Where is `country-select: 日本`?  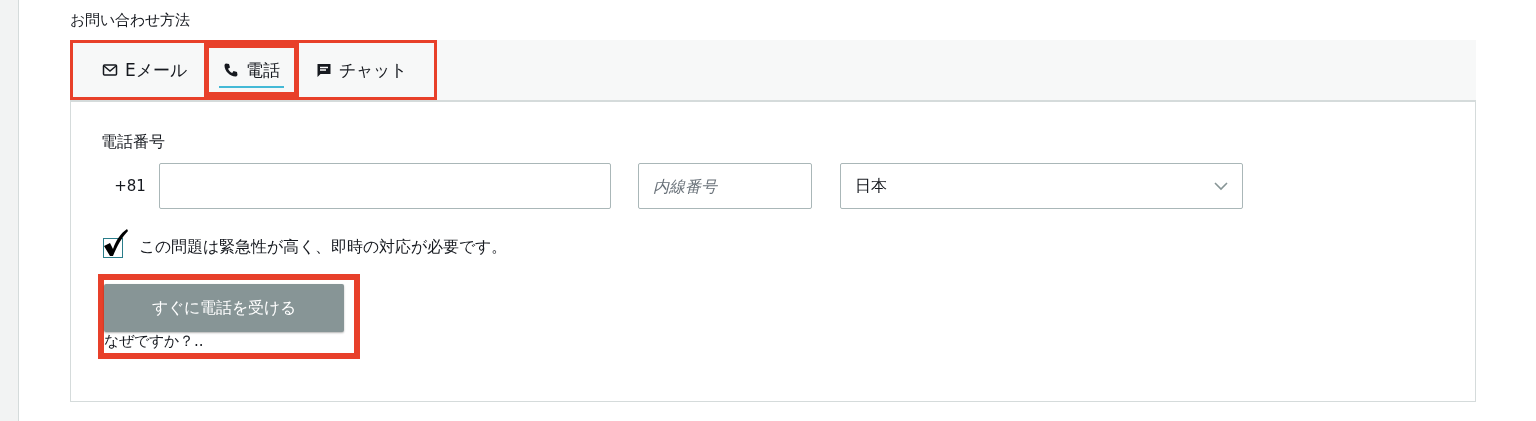 country-select: 日本 is located at coordinates (1041, 186).